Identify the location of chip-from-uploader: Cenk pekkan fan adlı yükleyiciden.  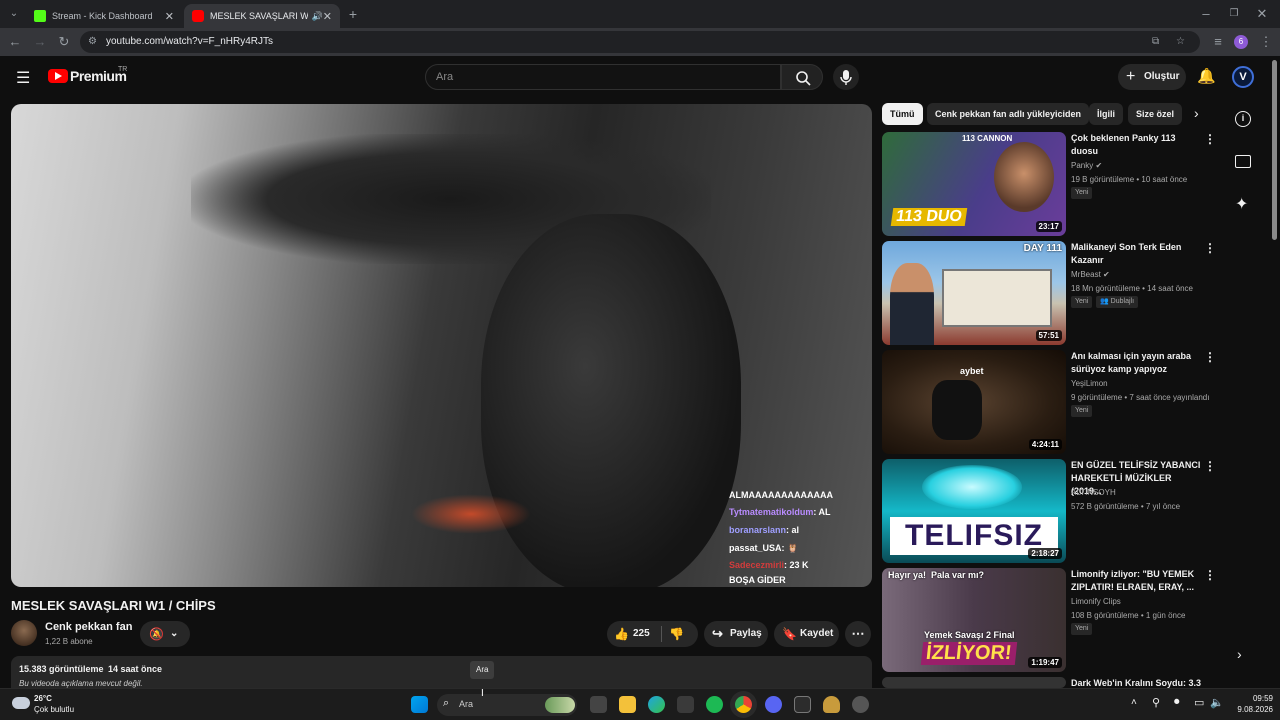
(1008, 114).